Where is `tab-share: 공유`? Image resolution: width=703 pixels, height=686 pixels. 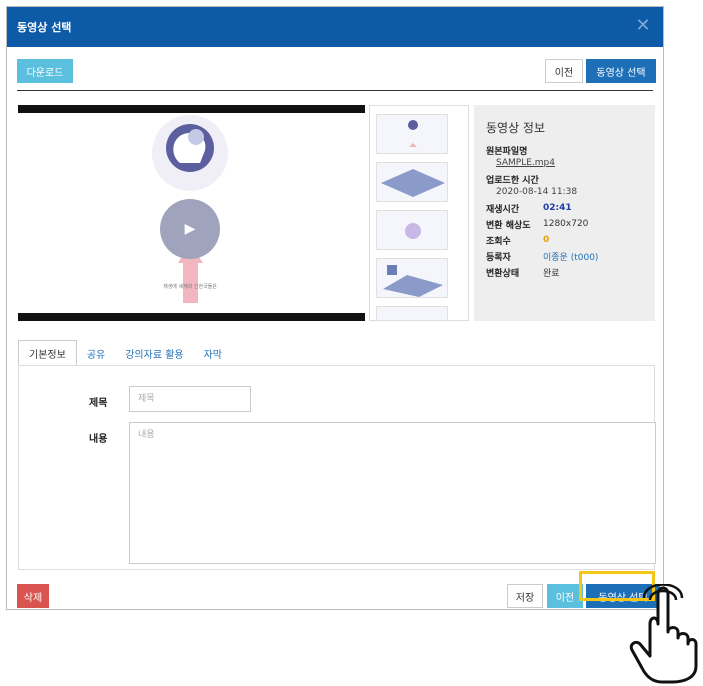 tab-share: 공유 is located at coordinates (96, 353).